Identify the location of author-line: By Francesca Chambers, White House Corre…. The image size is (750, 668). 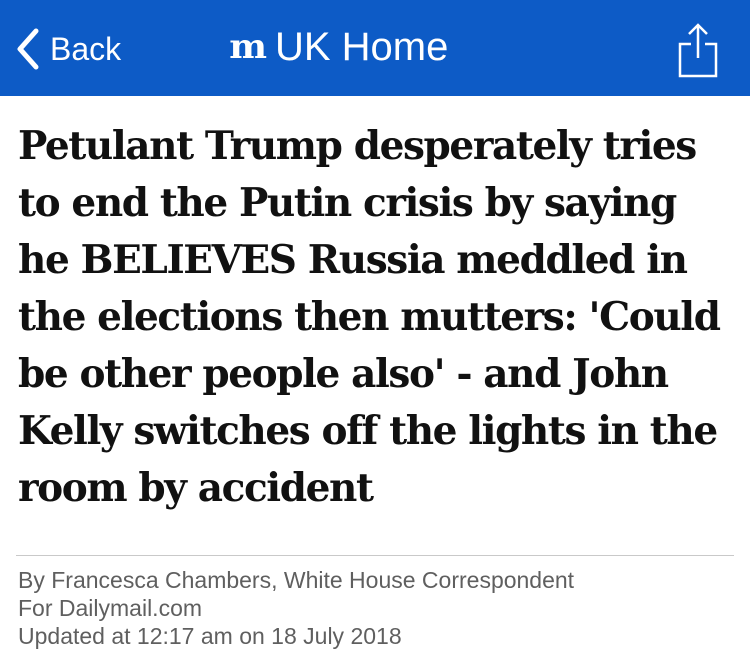
(296, 580).